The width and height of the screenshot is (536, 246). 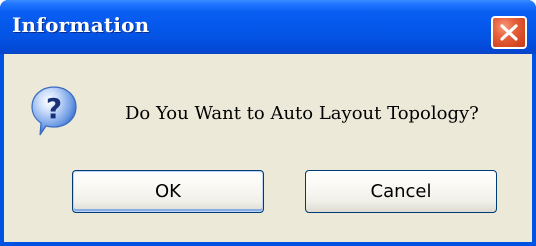 I want to click on window-title: Information, so click(x=81, y=25).